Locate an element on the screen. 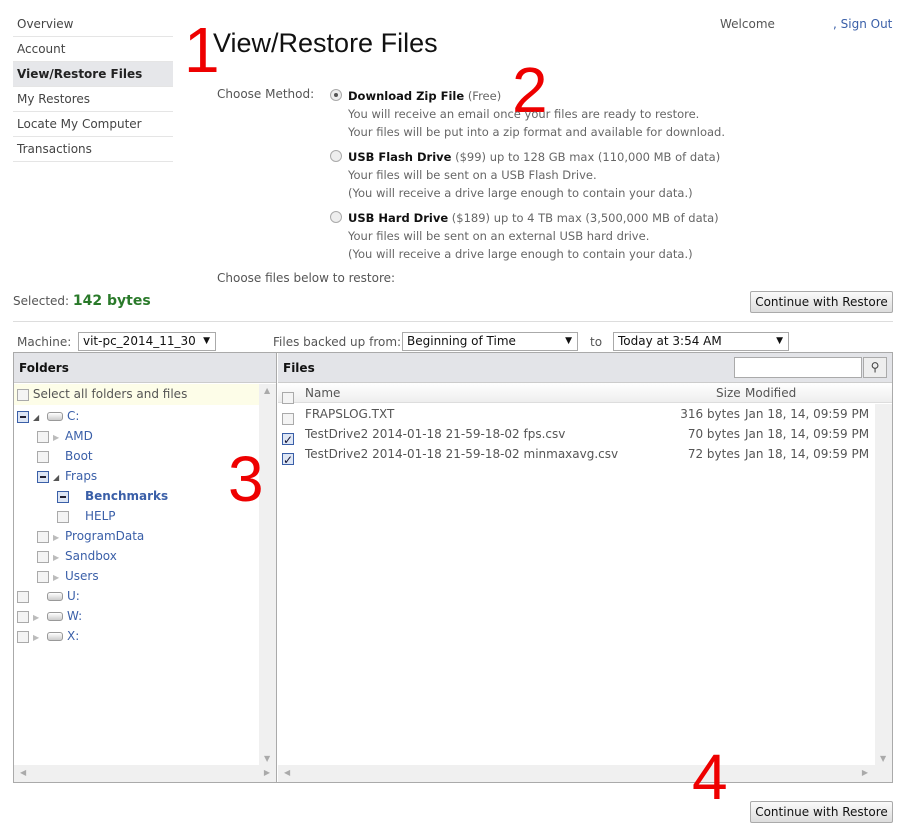 Image resolution: width=899 pixels, height=829 pixels. sidebar-item-my-restores: My Restores is located at coordinates (93, 99).